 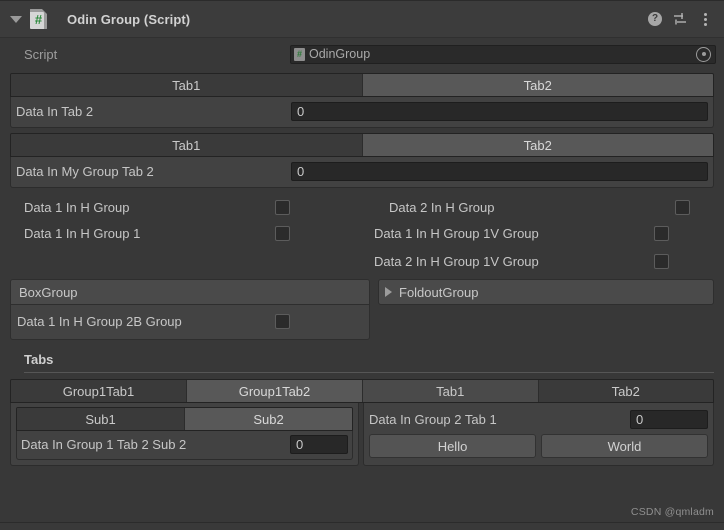 What do you see at coordinates (538, 419) in the screenshot?
I see `data-in-group-2-tab-1-row: Data In Group 2 Tab 1 0` at bounding box center [538, 419].